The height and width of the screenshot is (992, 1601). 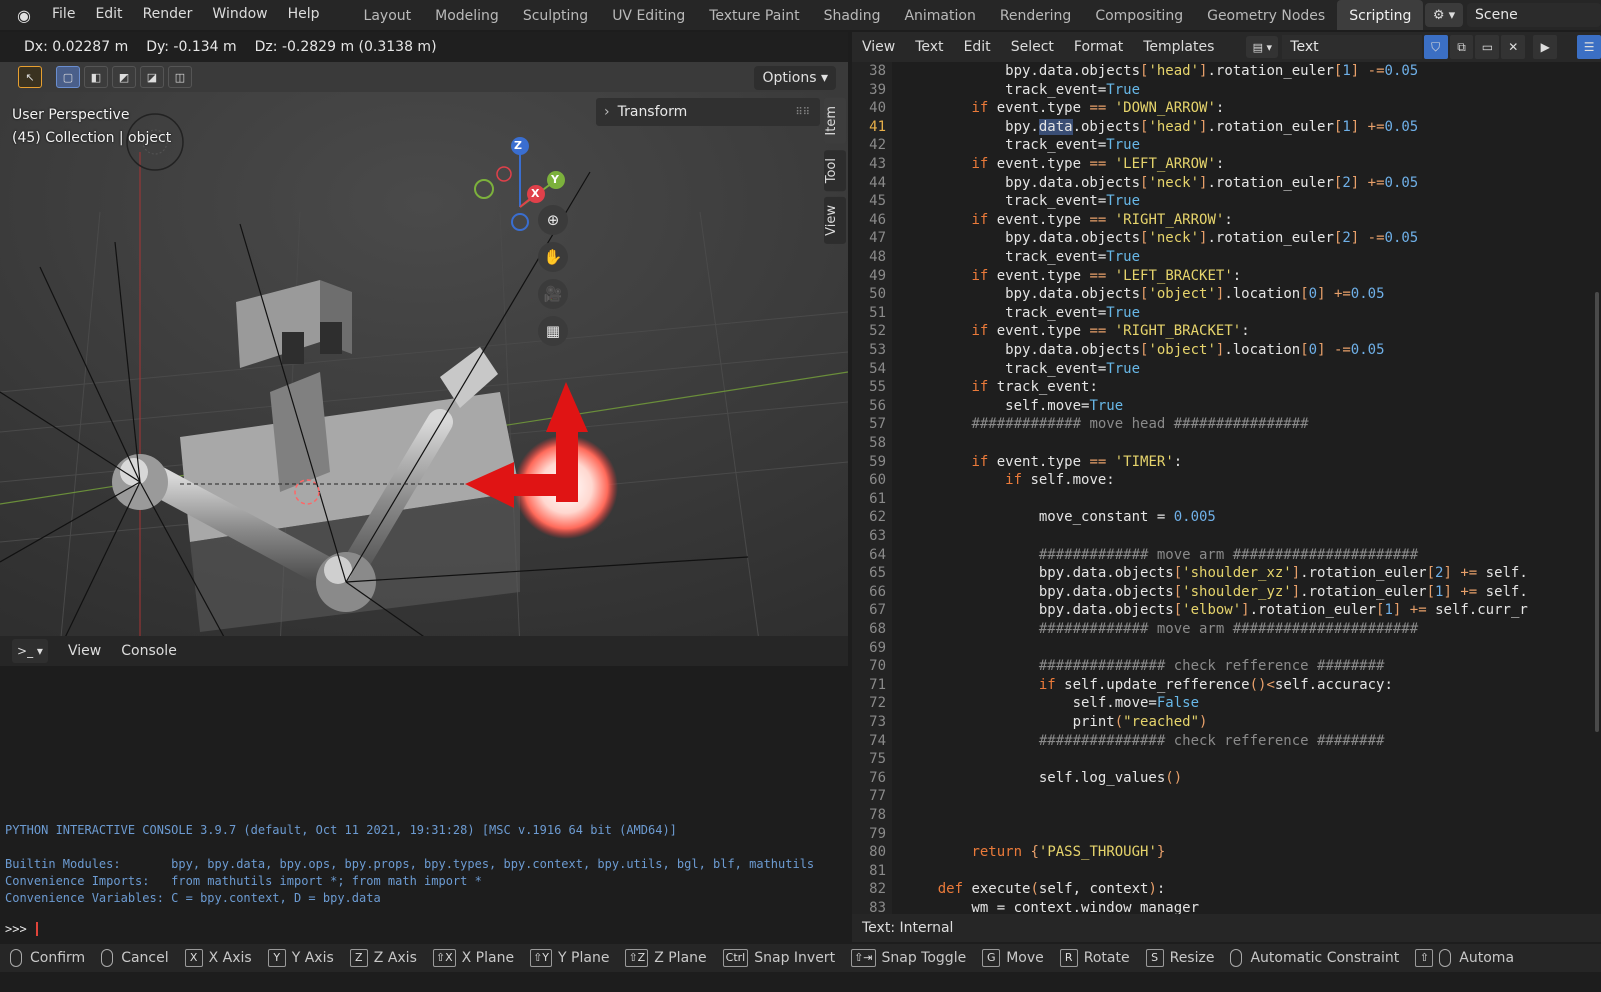 I want to click on zoom-icon: ⊕, so click(x=553, y=220).